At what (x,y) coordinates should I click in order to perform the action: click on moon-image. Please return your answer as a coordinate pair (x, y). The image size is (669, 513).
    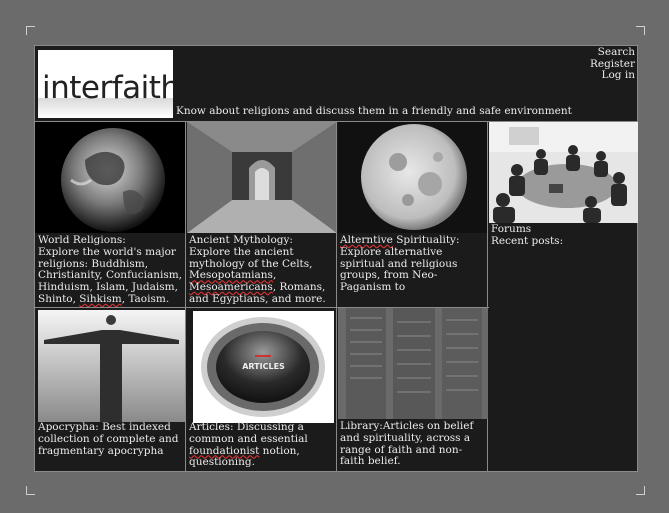
    Looking at the image, I should click on (413, 177).